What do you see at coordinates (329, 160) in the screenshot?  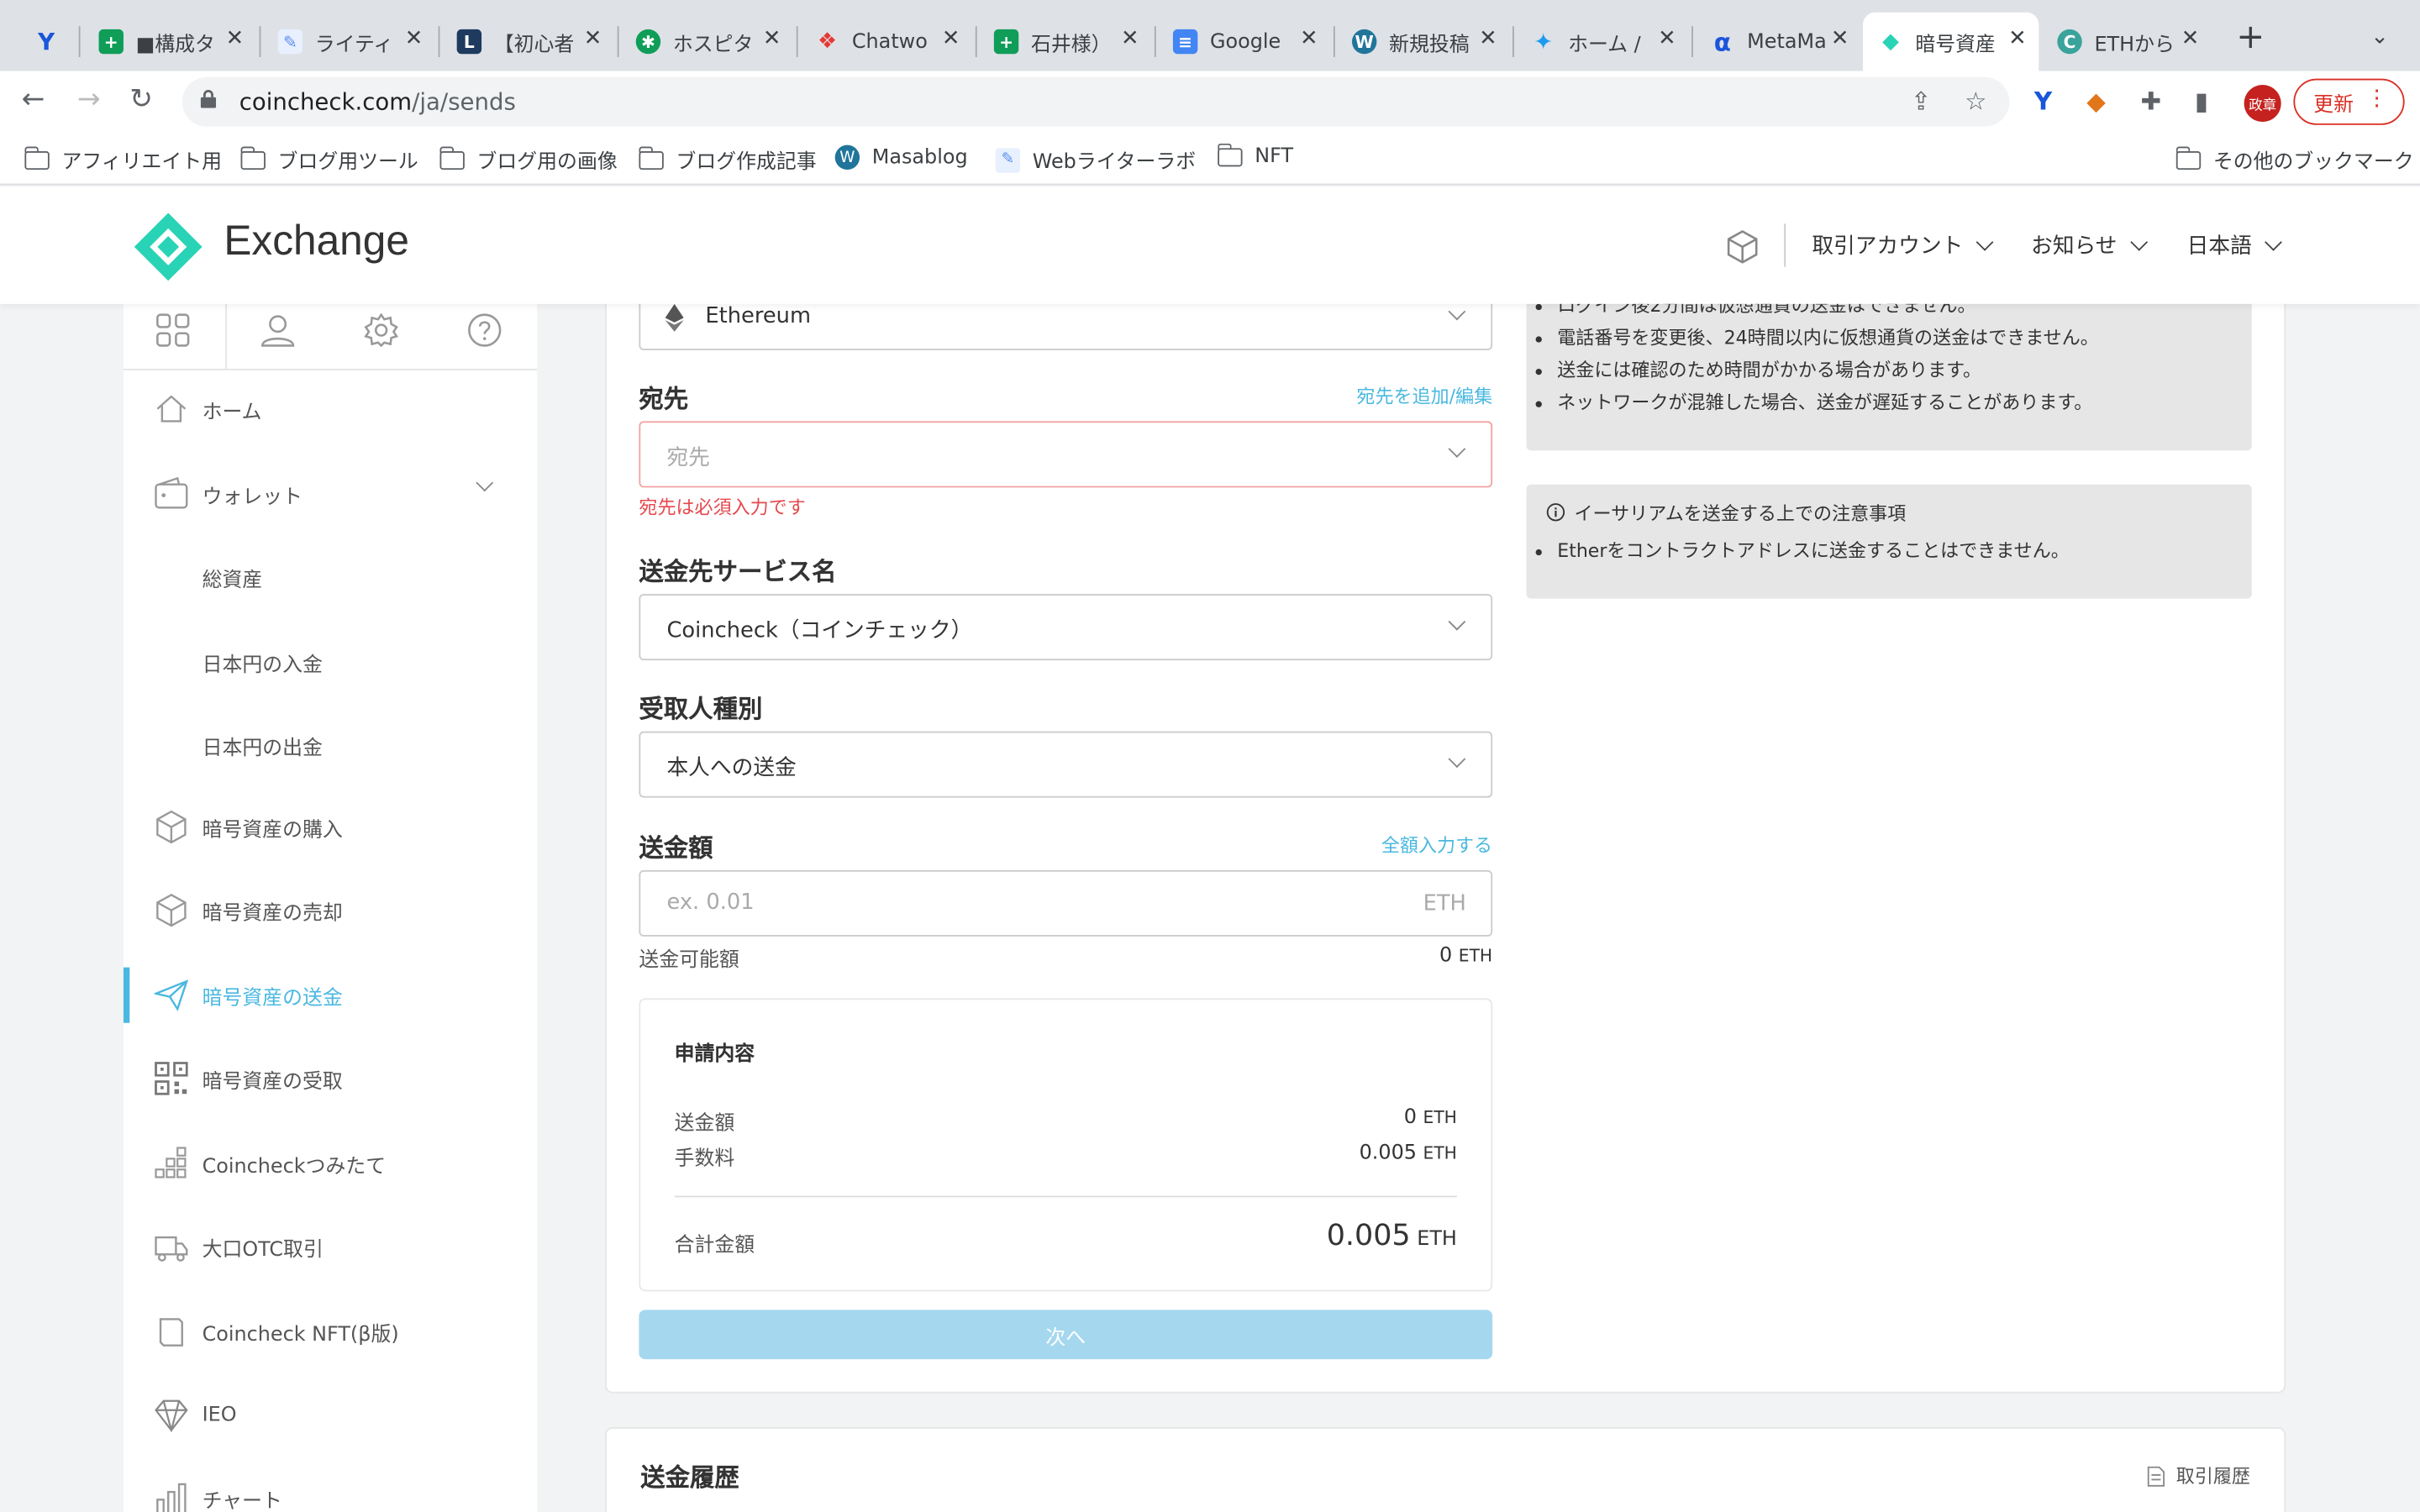 I see `bookmark-folder: ブログ用ツール` at bounding box center [329, 160].